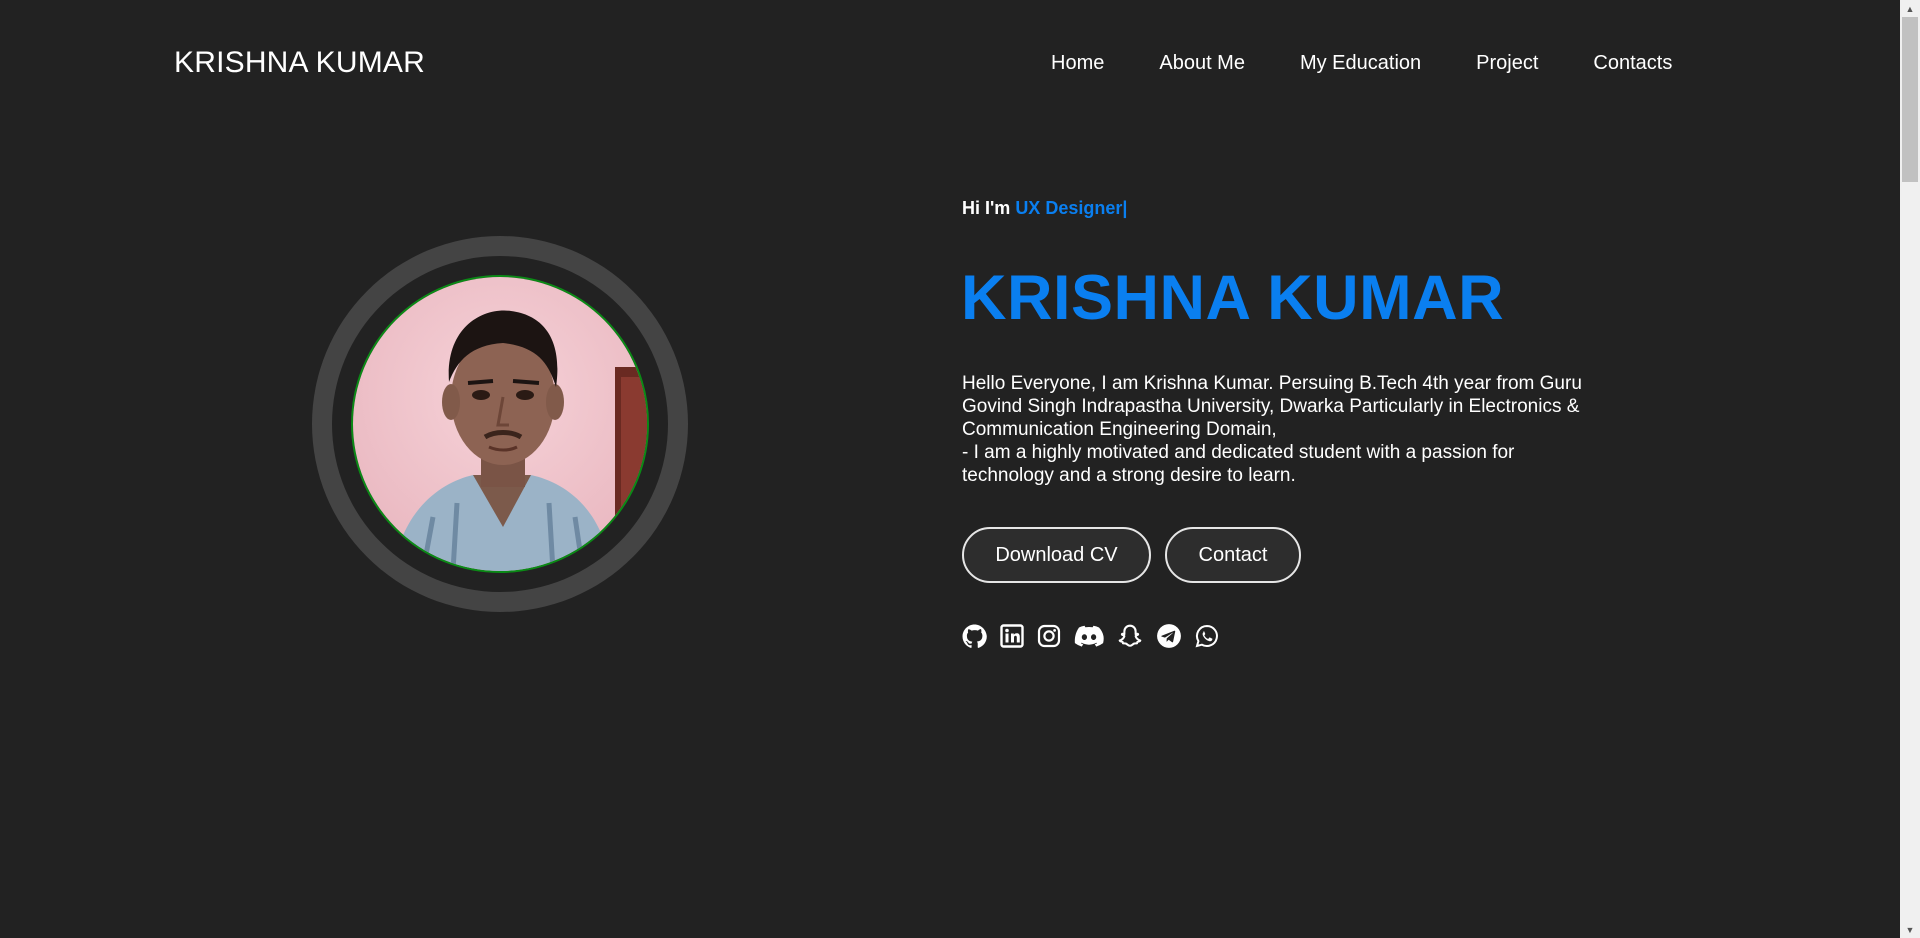  I want to click on scroll-thumb, so click(1910, 99).